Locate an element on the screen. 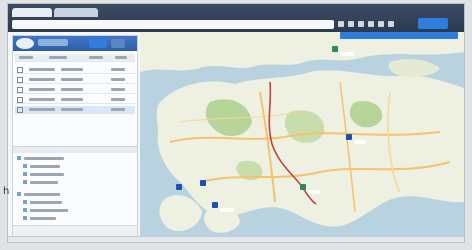 This screenshot has width=472, height=250. layer-tree is located at coordinates (75, 191).